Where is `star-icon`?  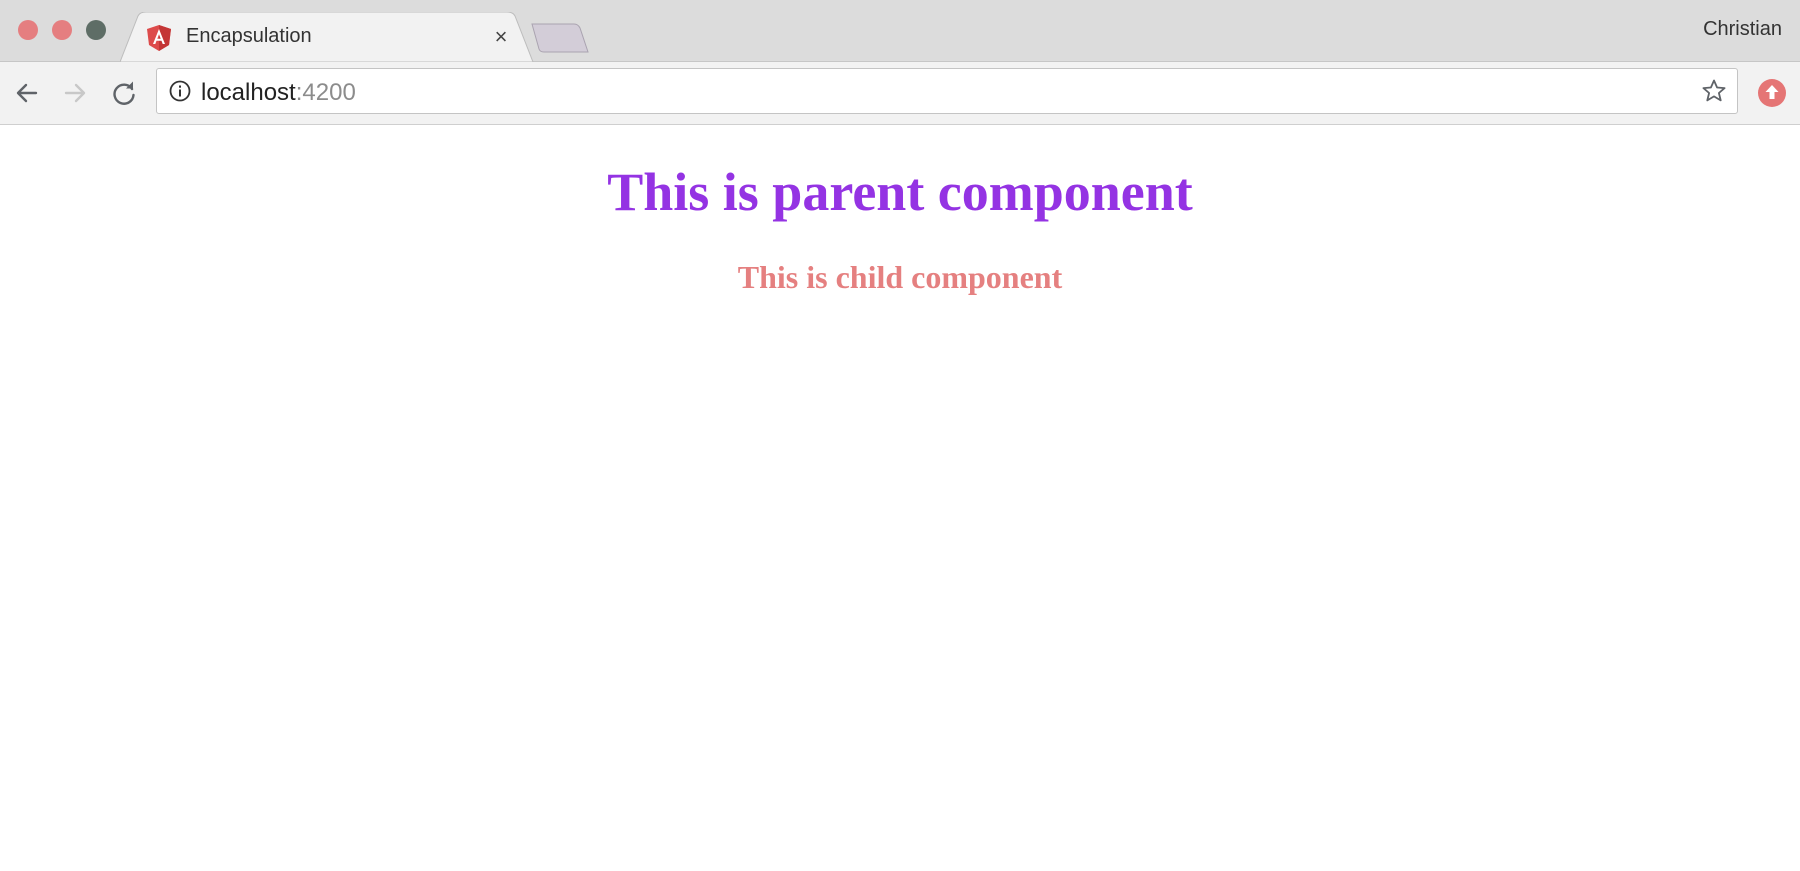
star-icon is located at coordinates (1714, 91).